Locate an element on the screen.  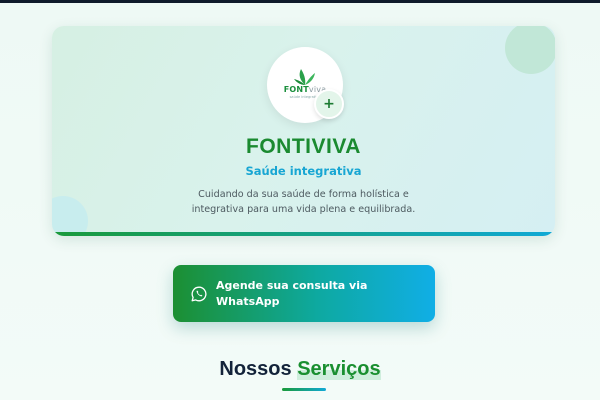
cta-label: Agende sua consulta via WhatsApp is located at coordinates (292, 293).